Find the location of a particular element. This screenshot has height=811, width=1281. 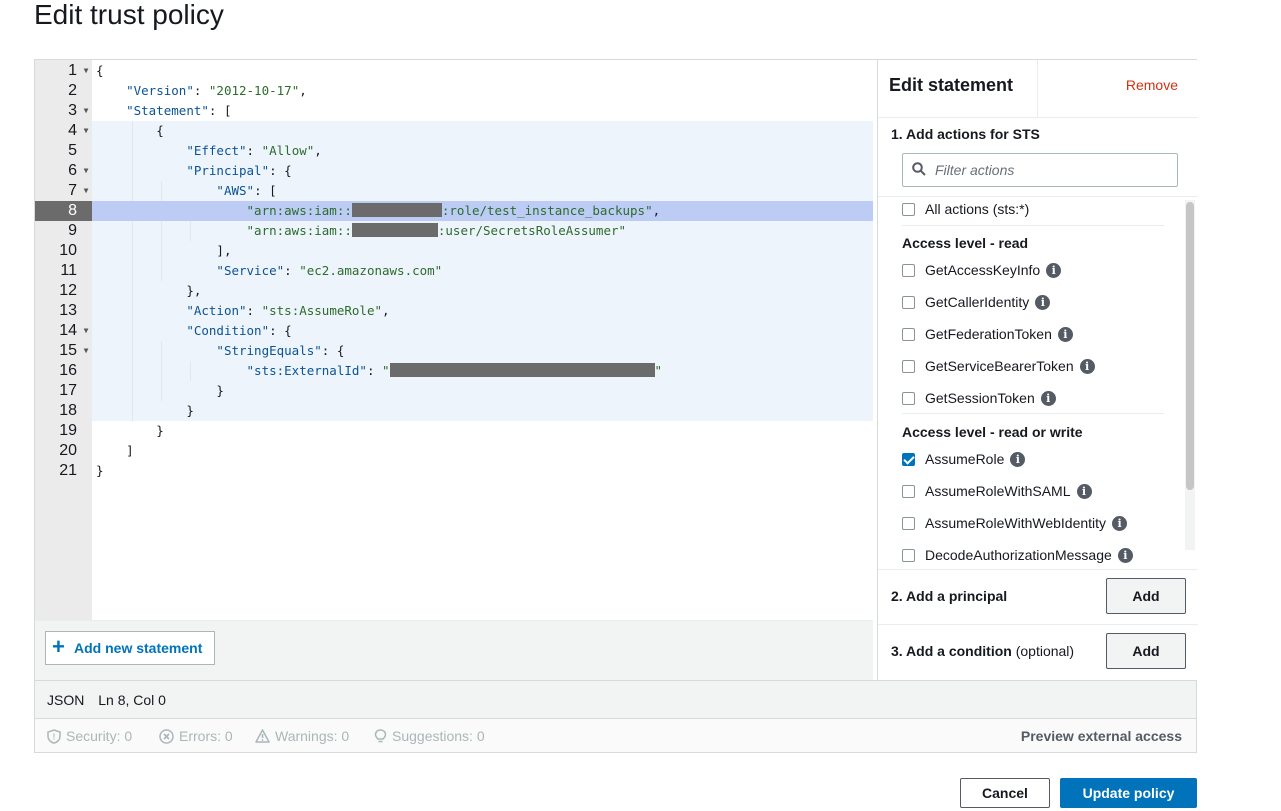

suggestions-count: Suggestions: 0 is located at coordinates (429, 736).